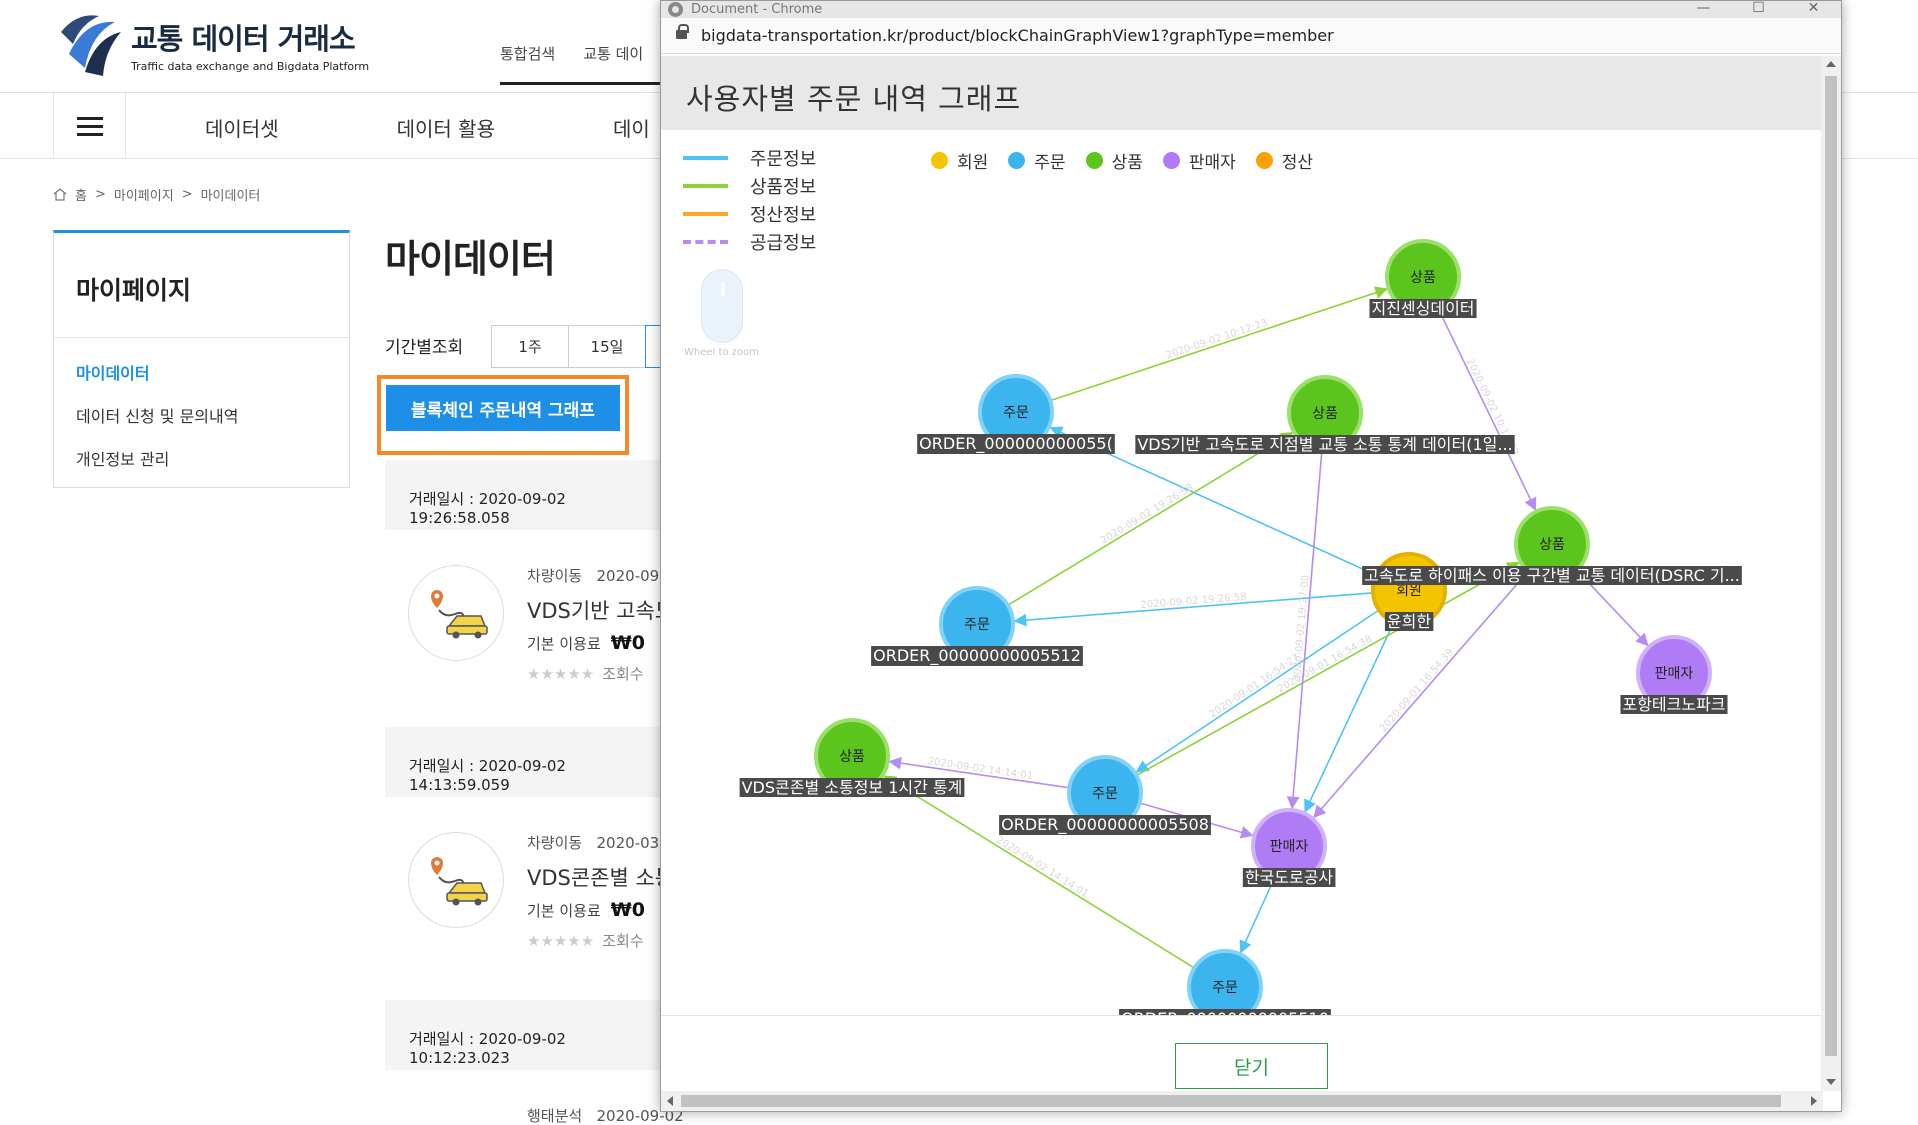 This screenshot has width=1918, height=1125. What do you see at coordinates (231, 194) in the screenshot?
I see `breadcrumb-mydata: 마이데이터` at bounding box center [231, 194].